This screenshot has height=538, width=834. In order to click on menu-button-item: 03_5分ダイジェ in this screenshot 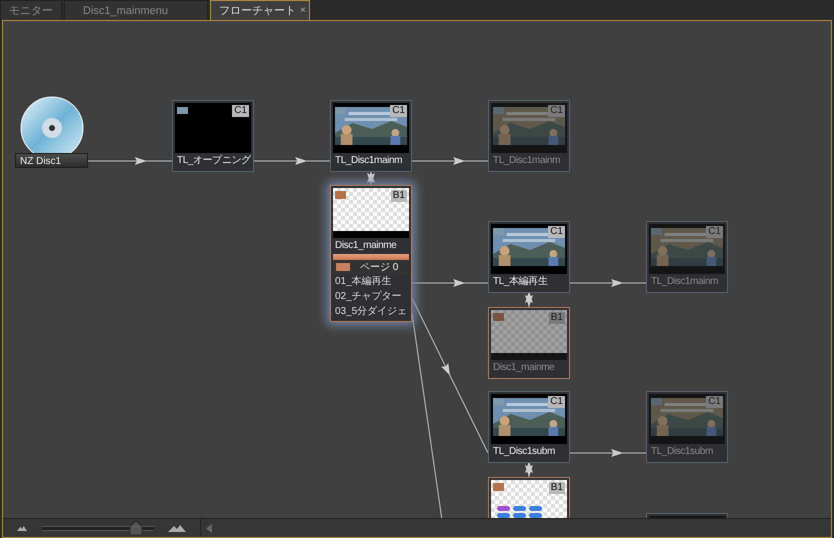, I will do `click(371, 311)`.